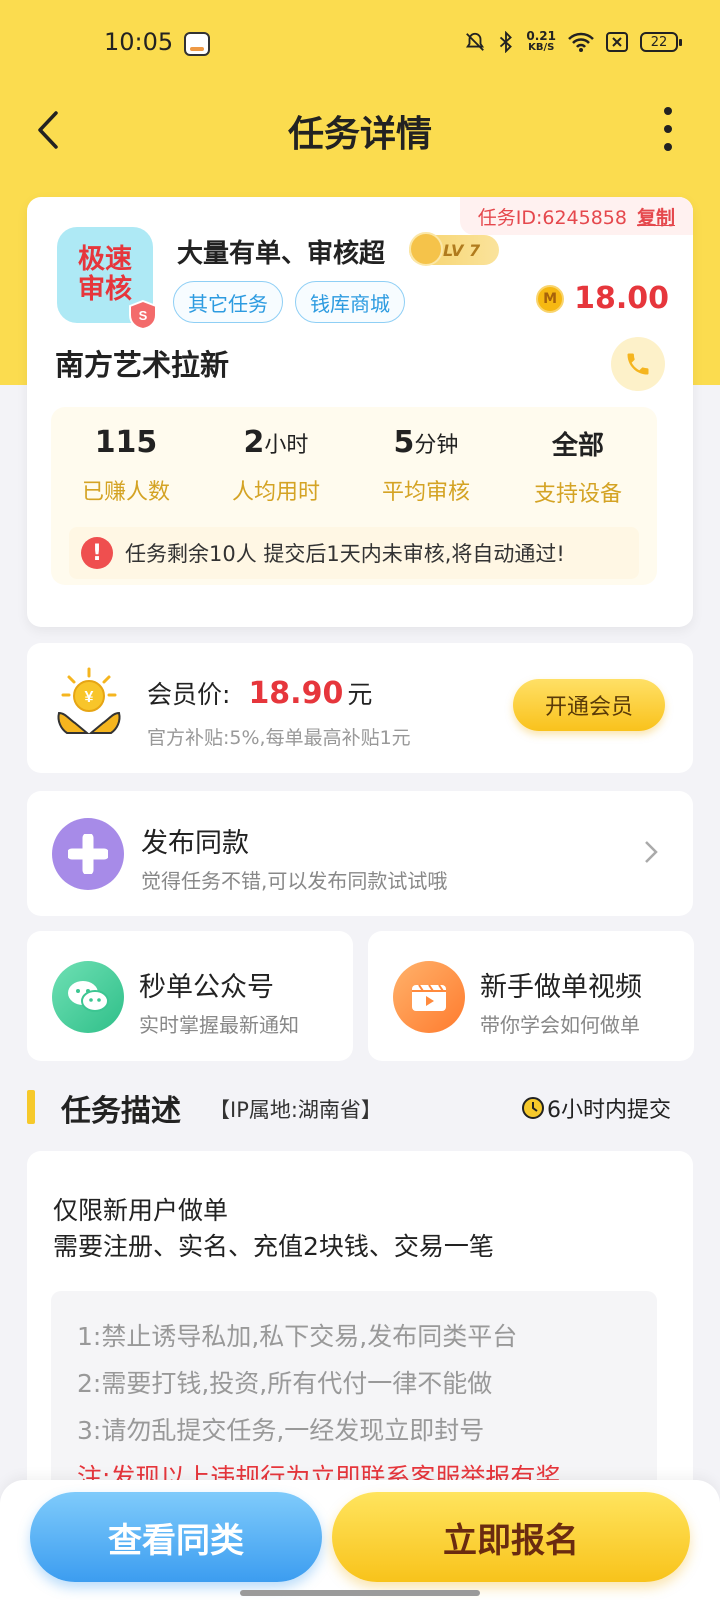 The height and width of the screenshot is (1600, 720). What do you see at coordinates (296, 693) in the screenshot?
I see `member-price-value: 18.90` at bounding box center [296, 693].